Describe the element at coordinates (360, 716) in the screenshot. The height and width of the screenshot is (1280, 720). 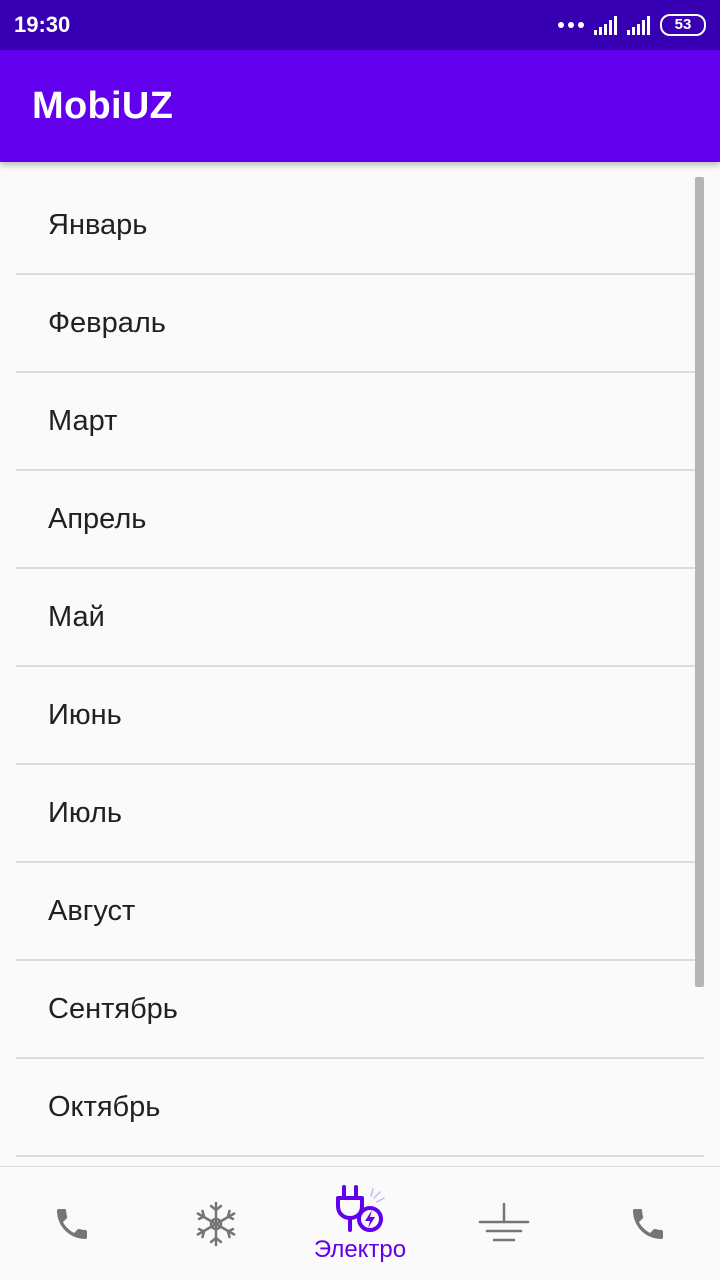
I see `list-item-june: Июнь` at that location.